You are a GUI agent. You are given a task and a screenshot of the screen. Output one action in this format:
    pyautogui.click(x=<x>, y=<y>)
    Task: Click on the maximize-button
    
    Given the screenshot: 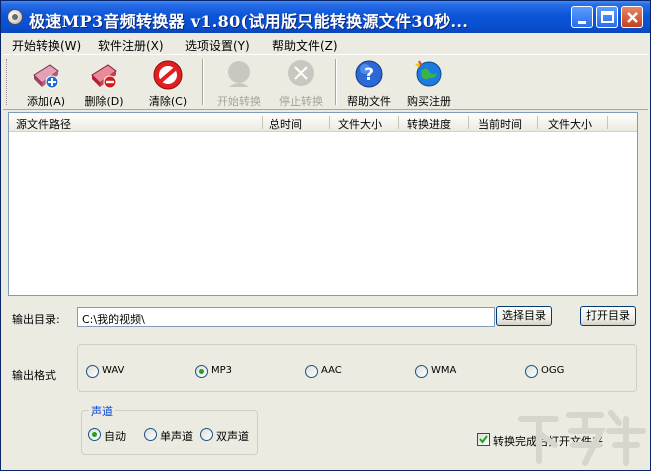 What is the action you would take?
    pyautogui.click(x=607, y=17)
    